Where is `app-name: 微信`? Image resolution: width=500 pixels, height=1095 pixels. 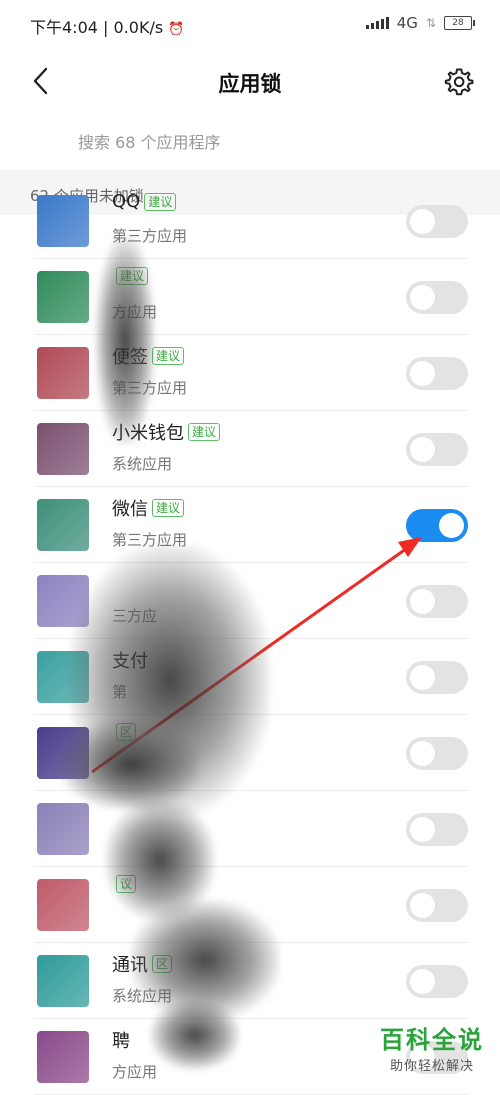 app-name: 微信 is located at coordinates (130, 509).